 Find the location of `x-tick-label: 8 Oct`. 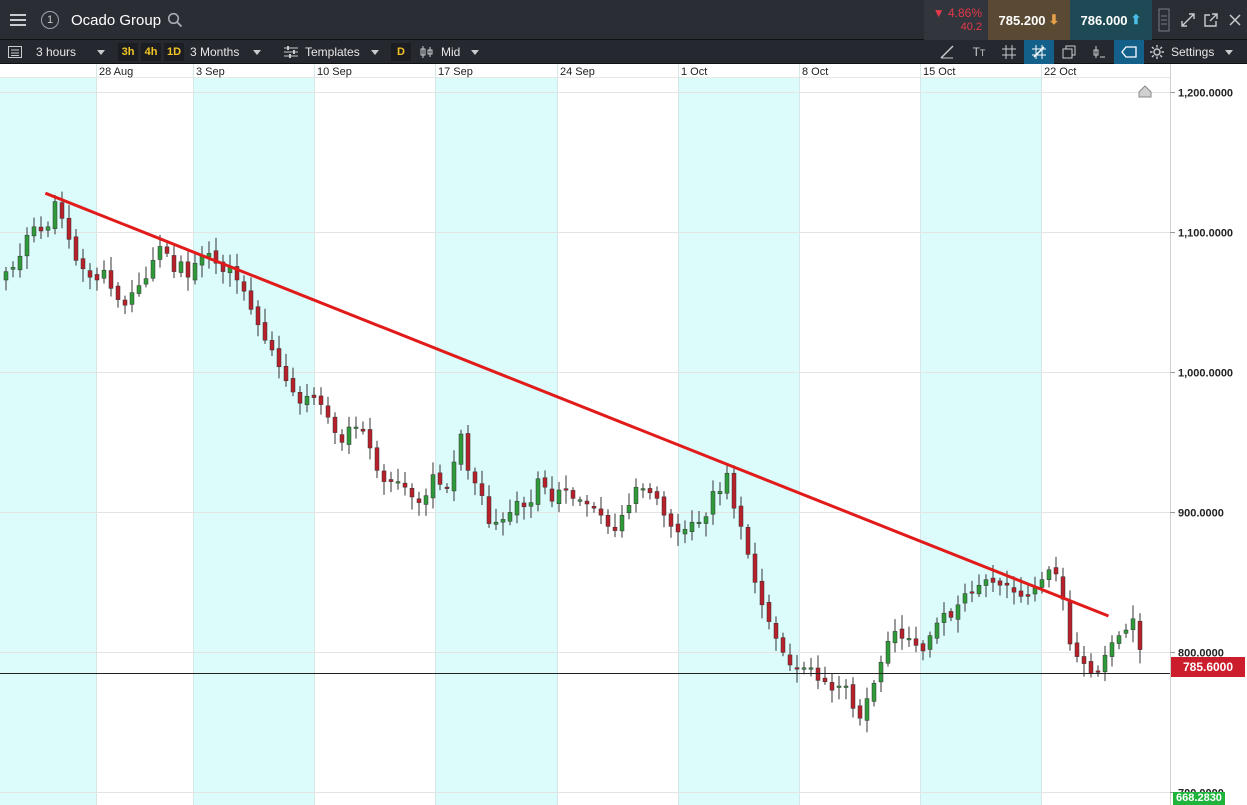

x-tick-label: 8 Oct is located at coordinates (815, 72).